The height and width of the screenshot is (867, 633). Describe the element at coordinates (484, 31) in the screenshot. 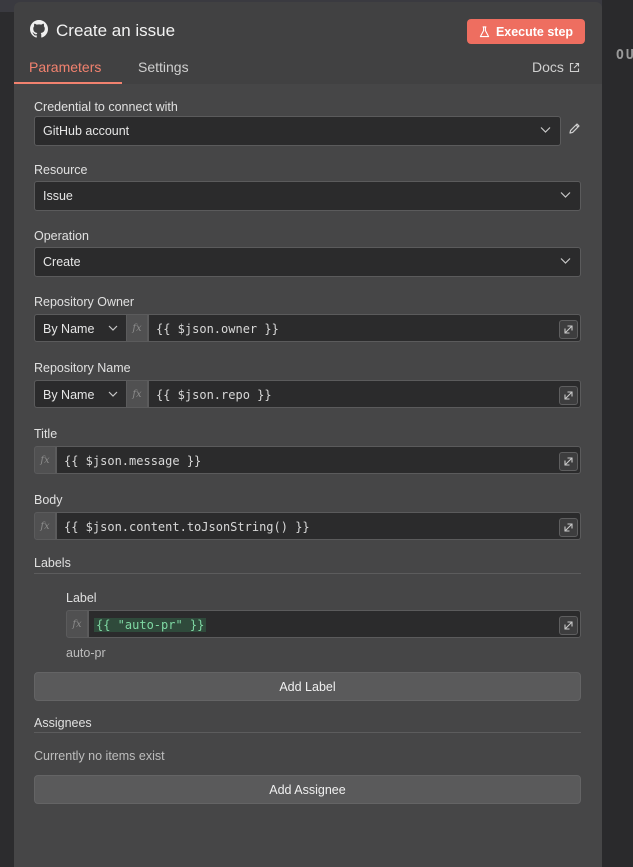

I see `flask-icon` at that location.